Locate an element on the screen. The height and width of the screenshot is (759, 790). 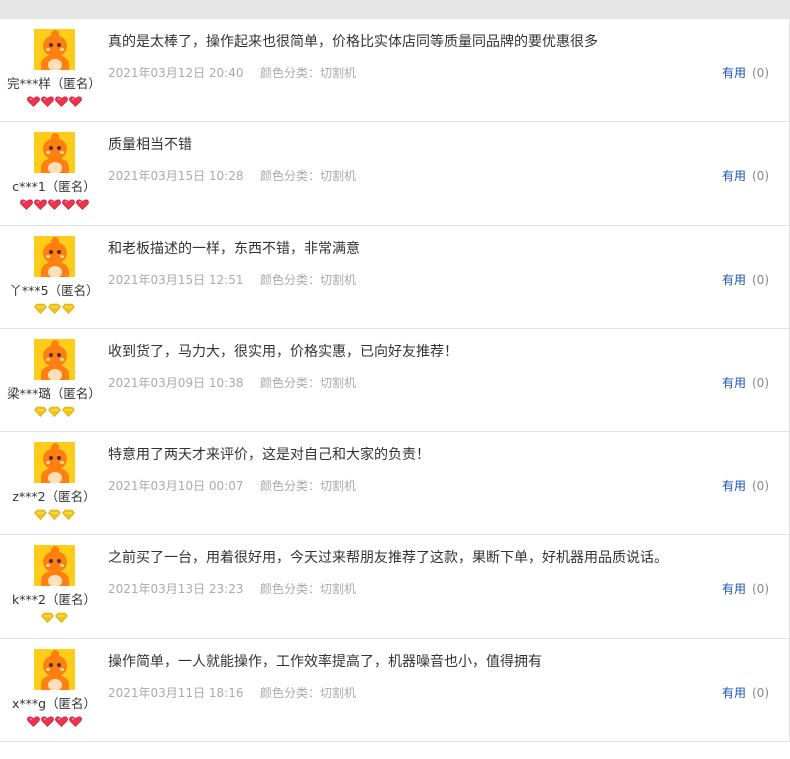
review-date: 2021年03月15日 10:28 is located at coordinates (176, 176).